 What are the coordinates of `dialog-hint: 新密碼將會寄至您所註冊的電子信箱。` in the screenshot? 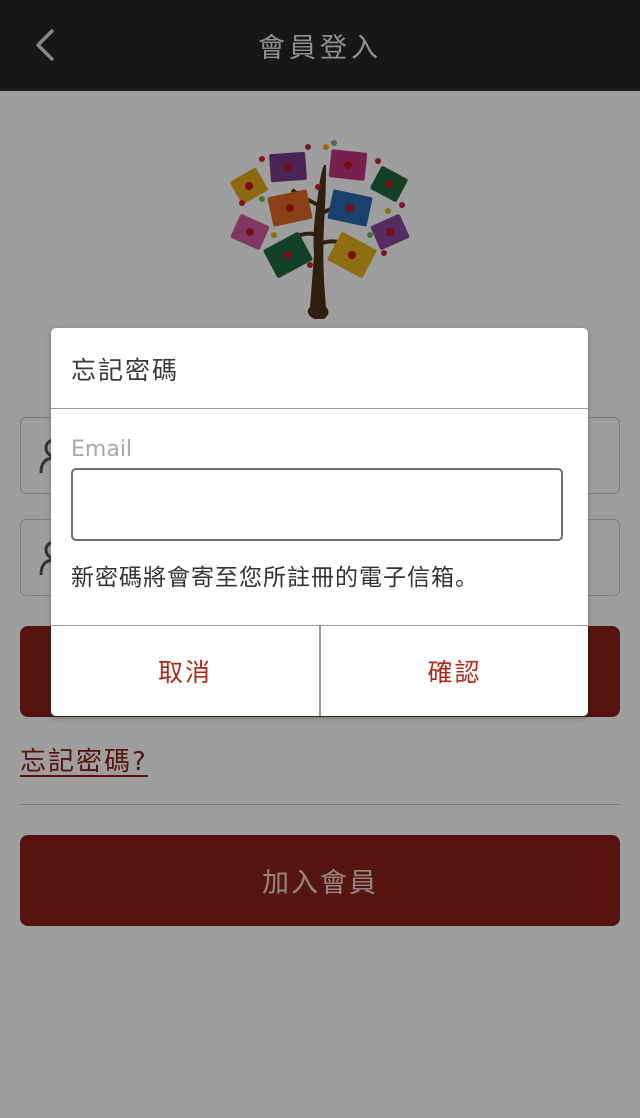 It's located at (275, 578).